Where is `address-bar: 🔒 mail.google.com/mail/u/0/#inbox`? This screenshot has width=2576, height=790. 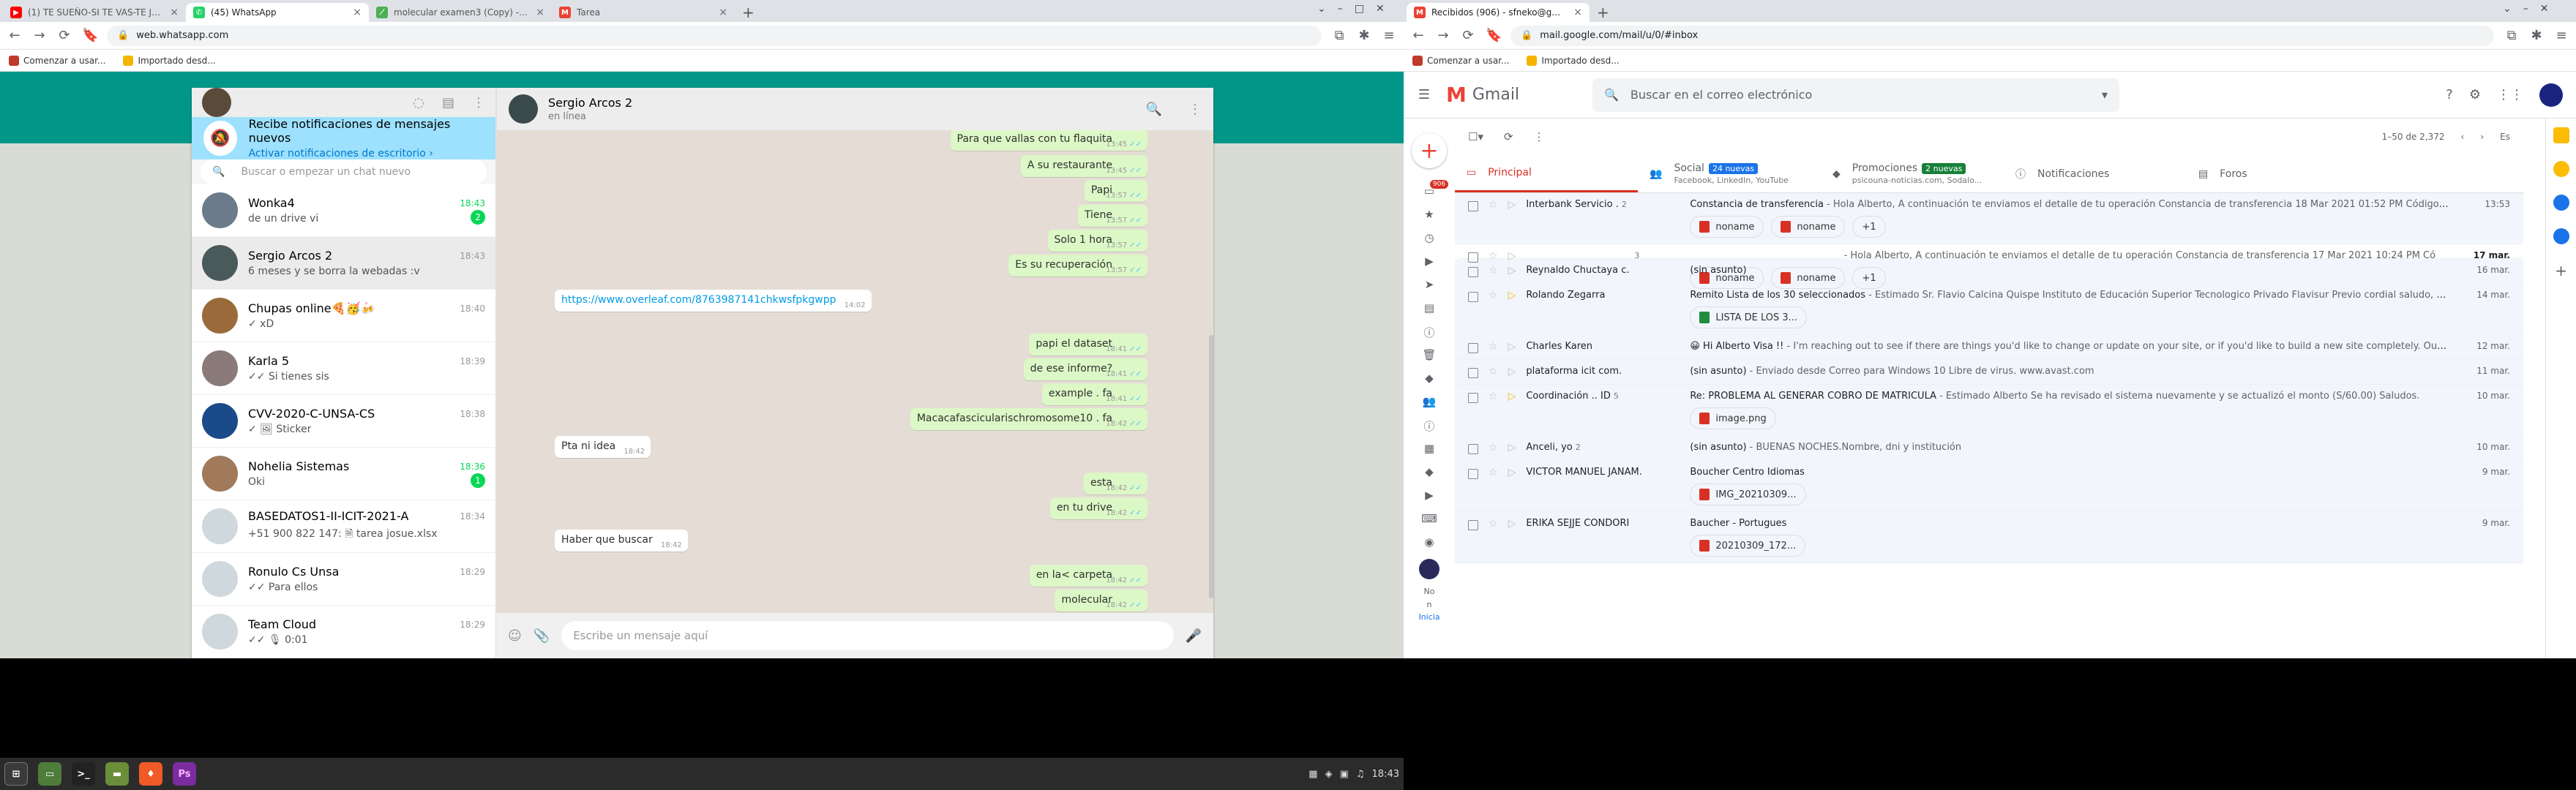
address-bar: 🔒 mail.google.com/mail/u/0/#inbox is located at coordinates (2002, 35).